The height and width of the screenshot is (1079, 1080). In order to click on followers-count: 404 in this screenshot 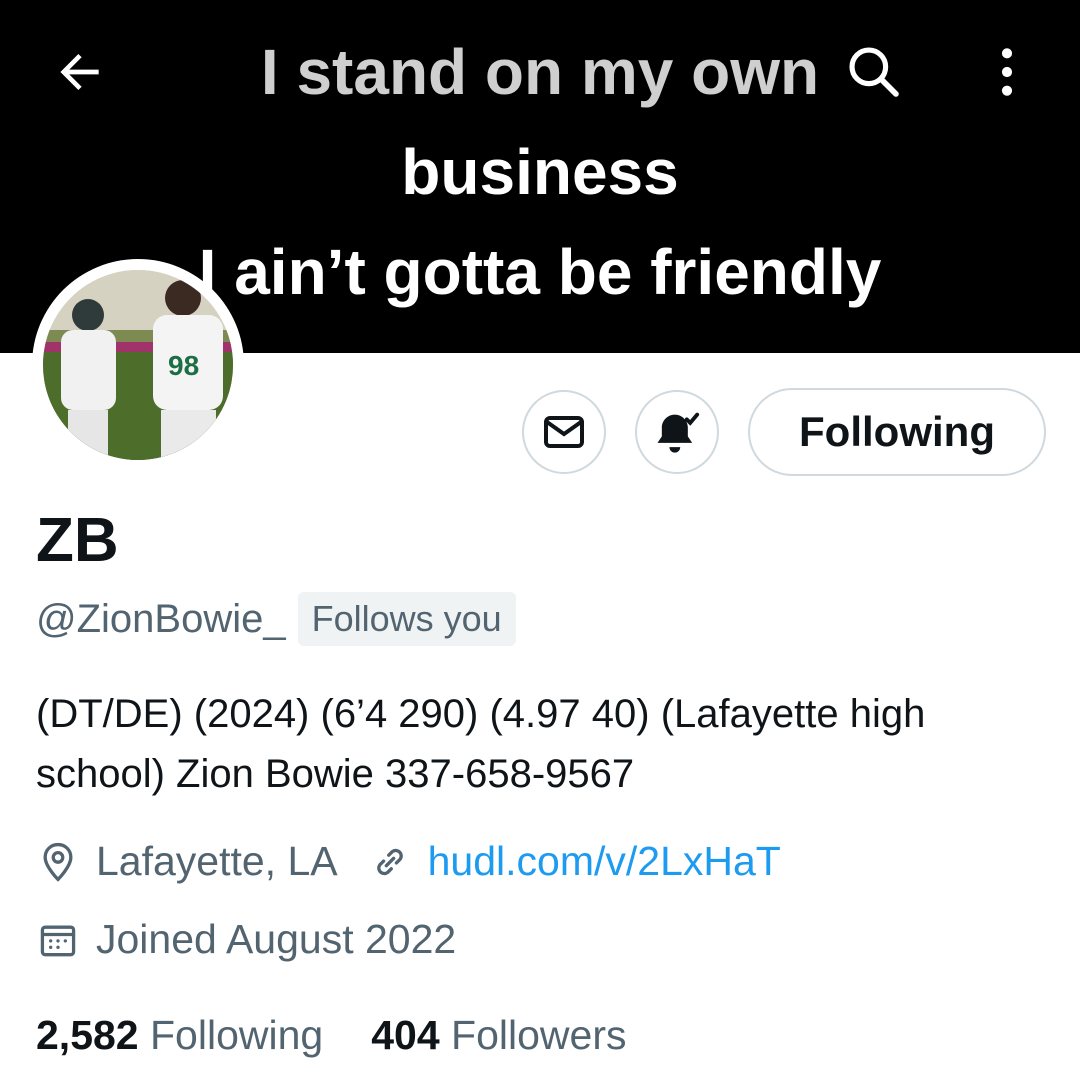, I will do `click(405, 1035)`.